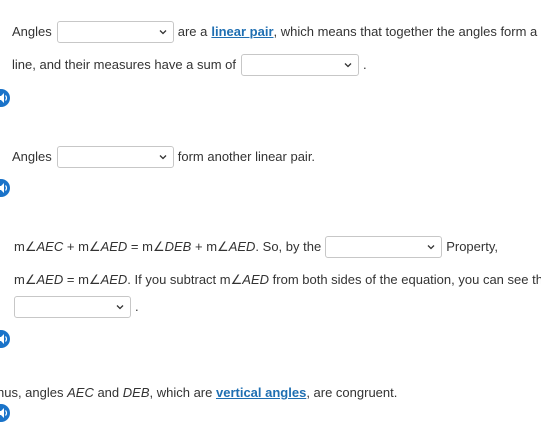 This screenshot has height=443, width=541. What do you see at coordinates (83, 279) in the screenshot?
I see `eq2-m2: m` at bounding box center [83, 279].